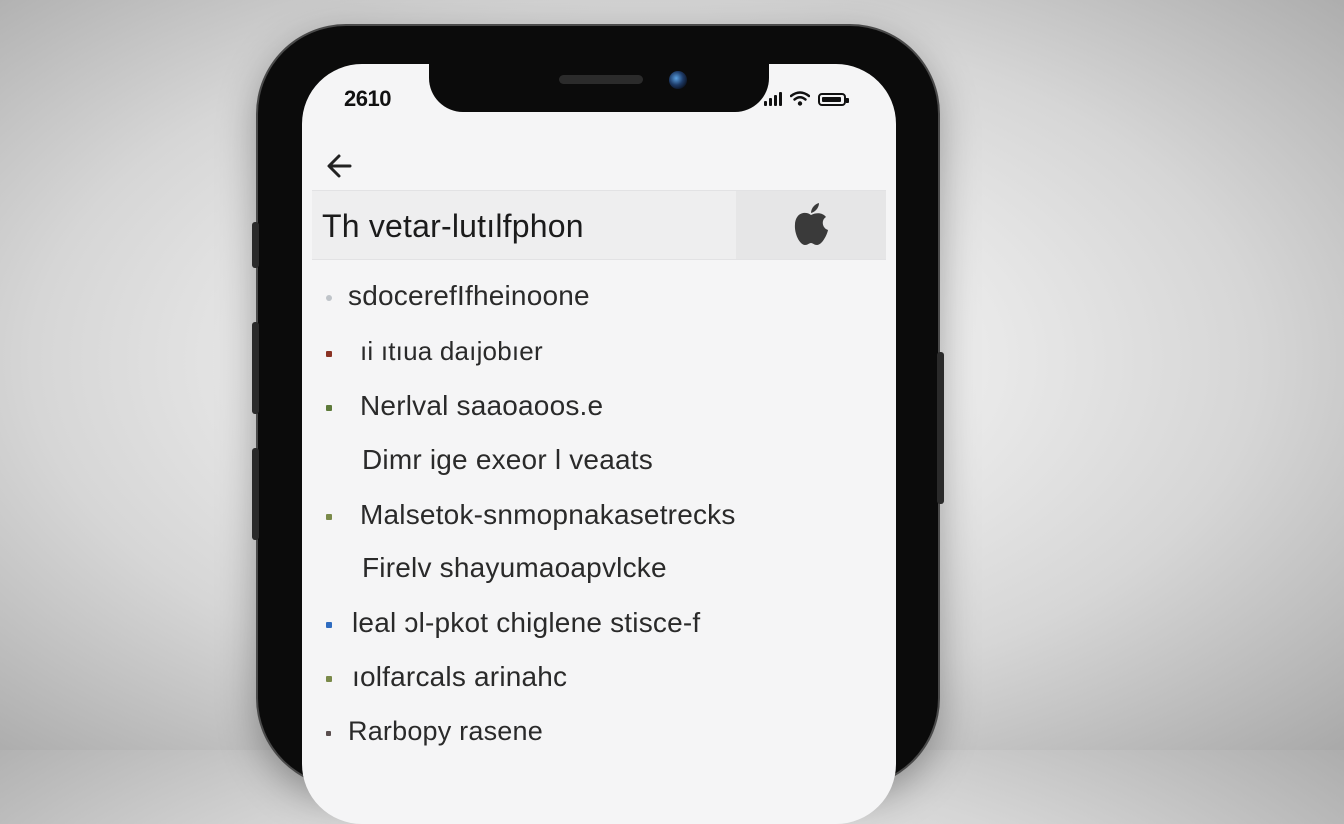 The width and height of the screenshot is (1344, 824). I want to click on list-item: sdocerefIfheinoone, so click(599, 296).